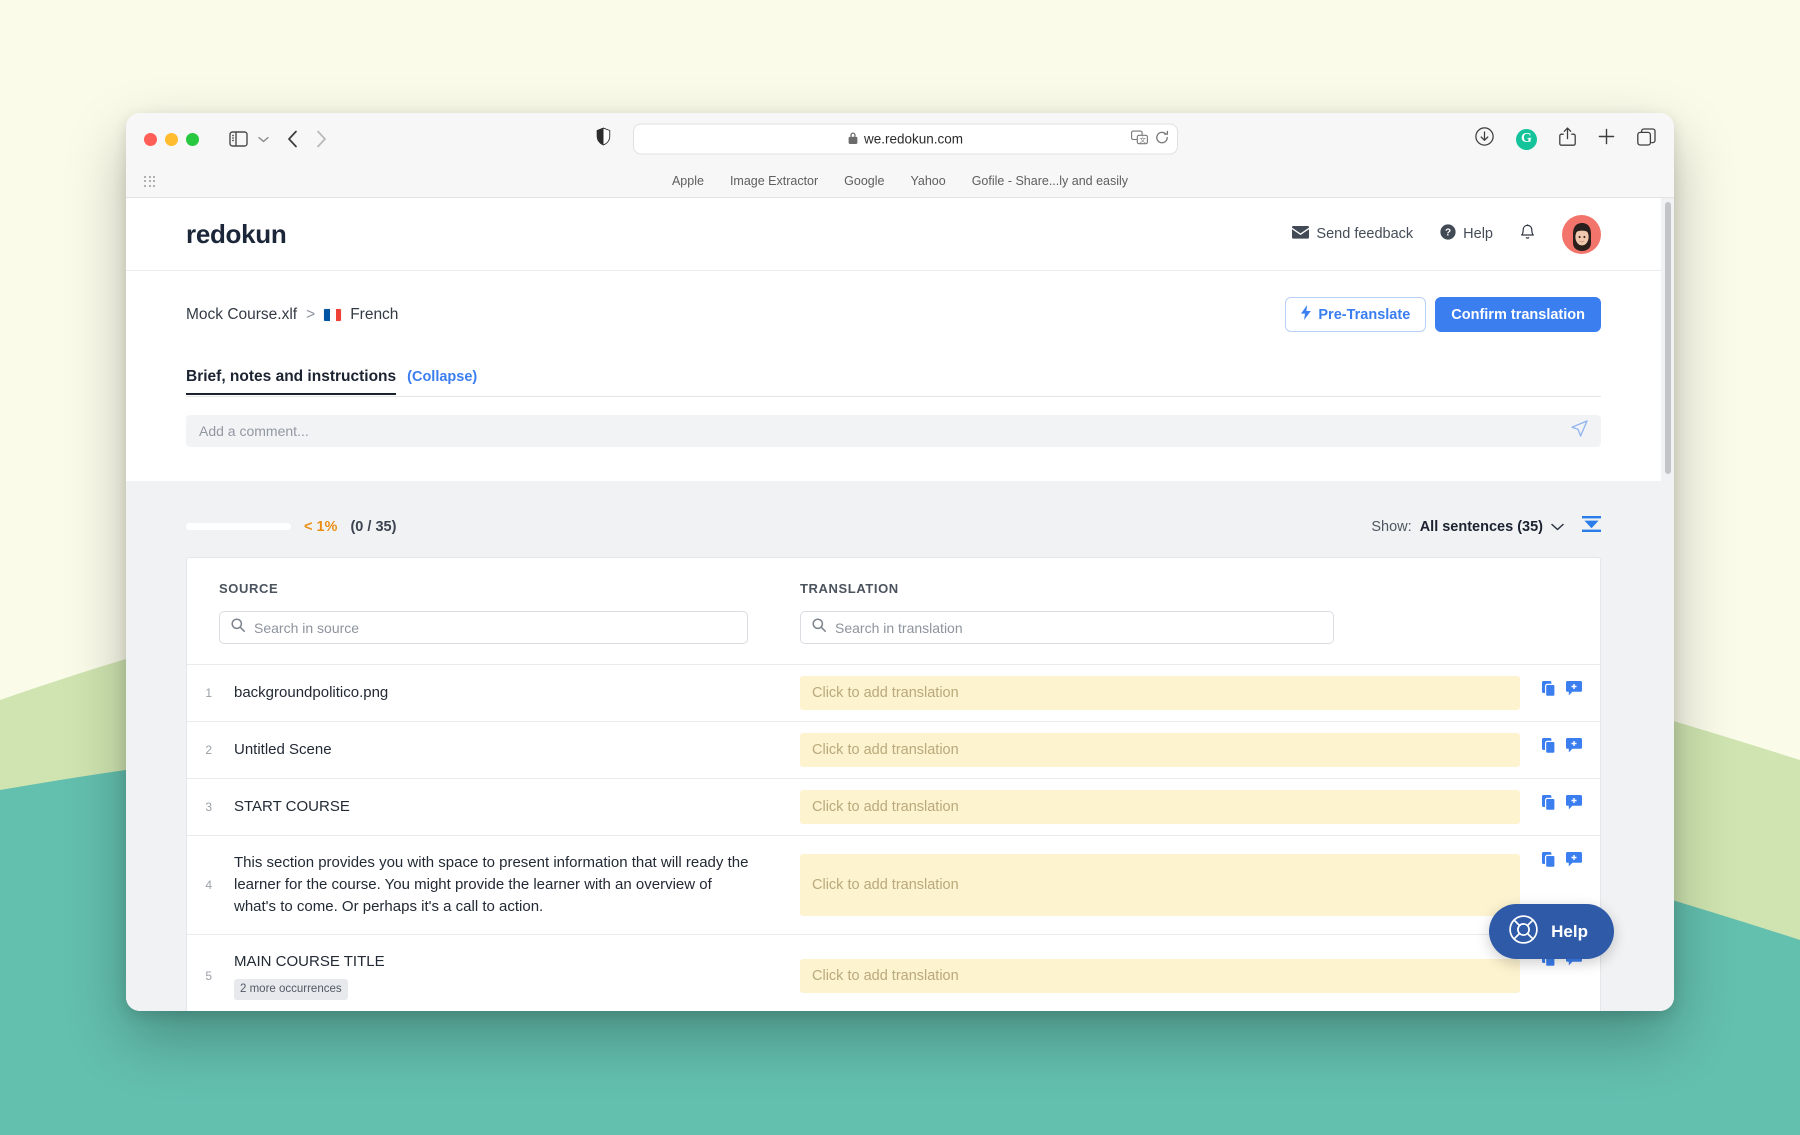  I want to click on bookmark-item: Google, so click(864, 181).